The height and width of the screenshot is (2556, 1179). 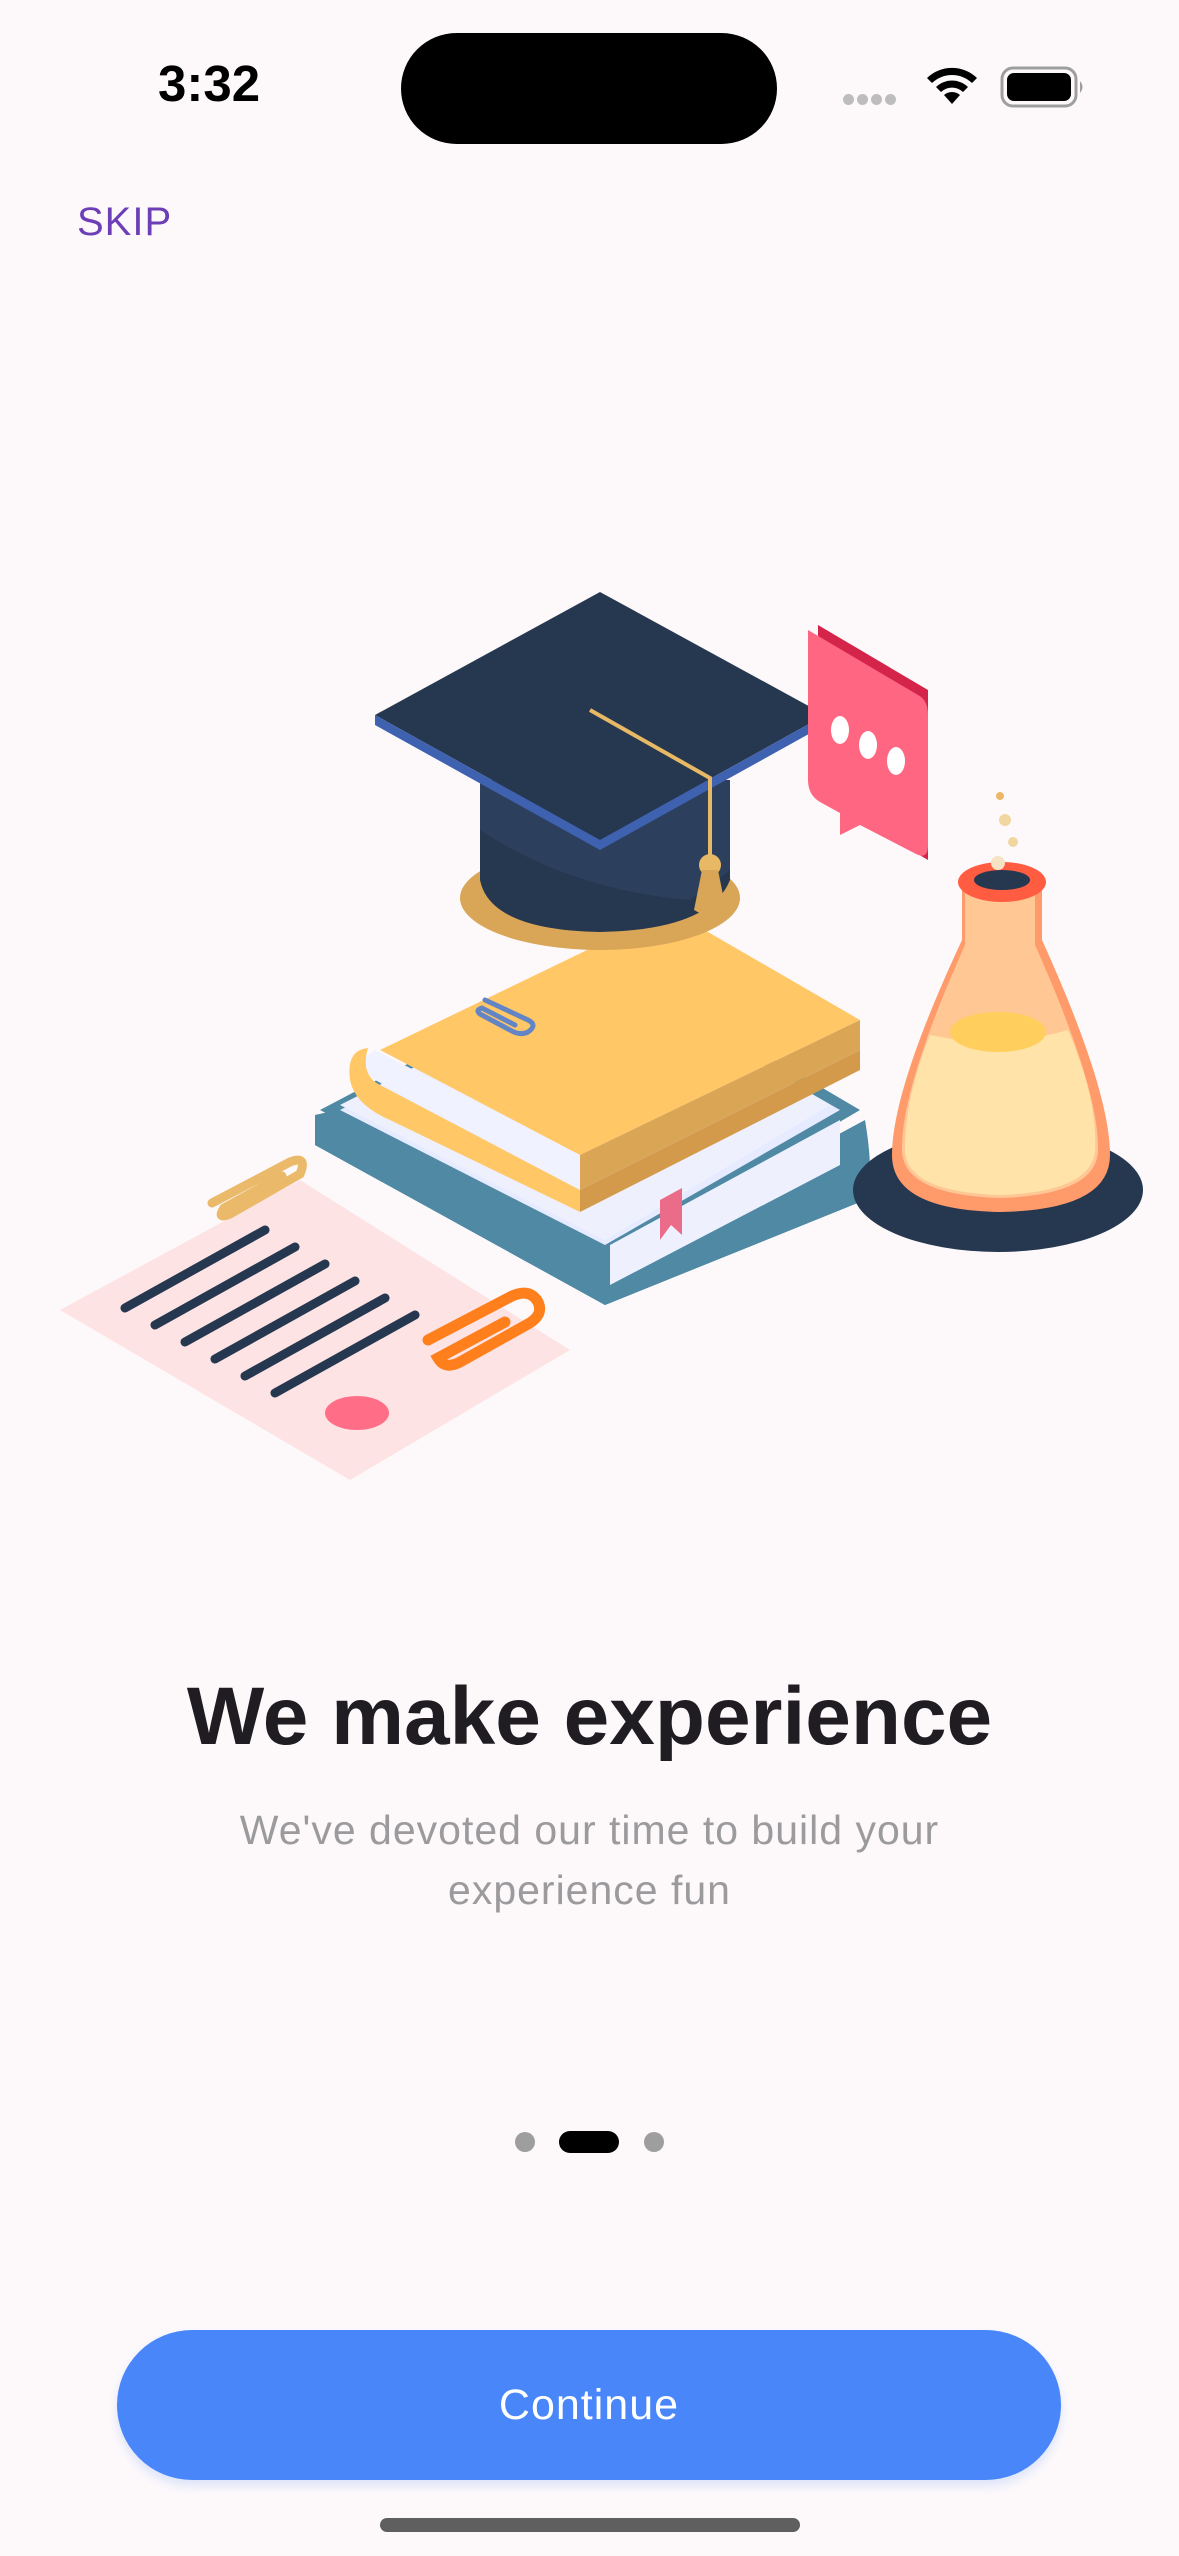 I want to click on page-dot-active, so click(x=589, y=2142).